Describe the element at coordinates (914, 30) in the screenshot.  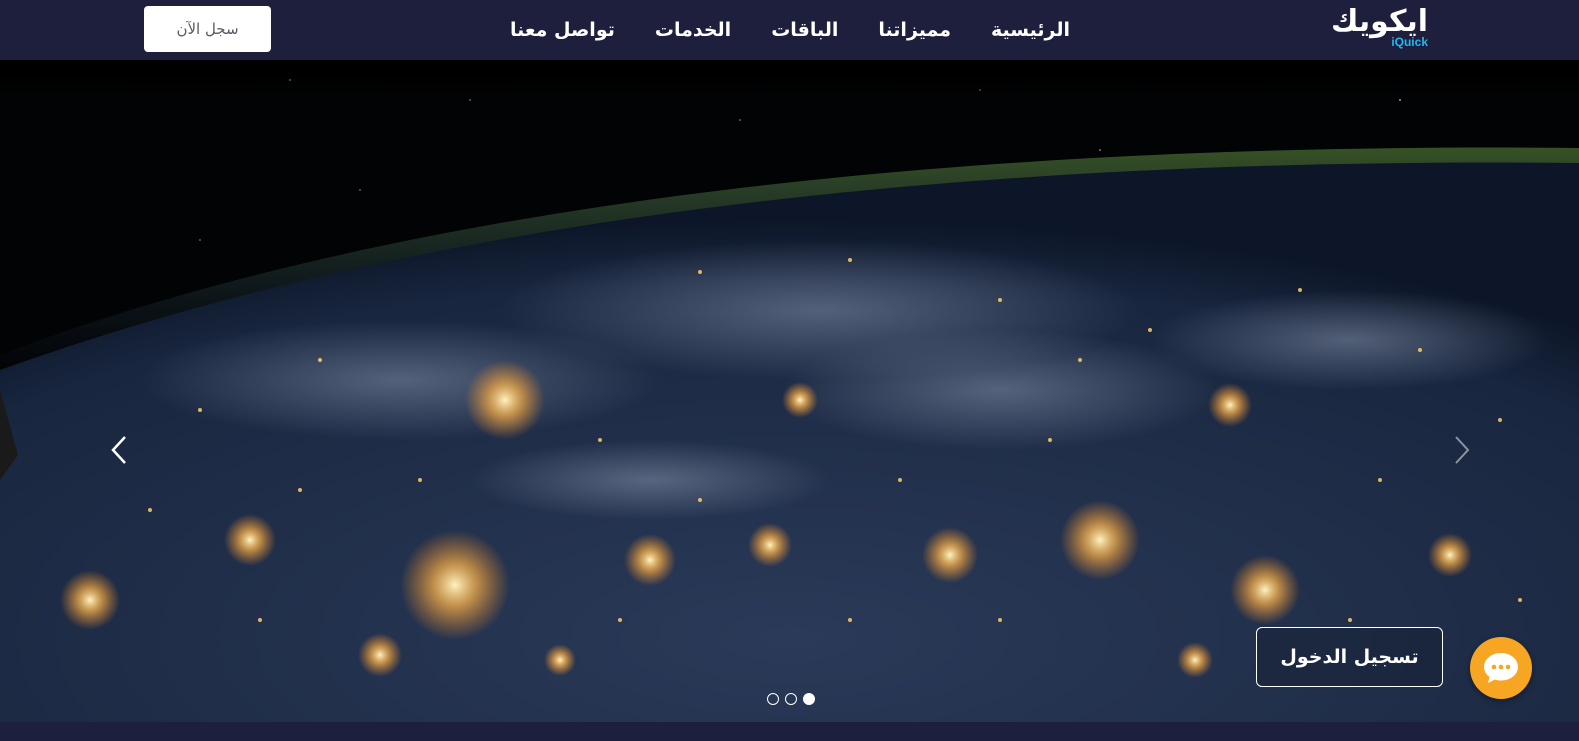
I see `nav-features: مميزاتنا` at that location.